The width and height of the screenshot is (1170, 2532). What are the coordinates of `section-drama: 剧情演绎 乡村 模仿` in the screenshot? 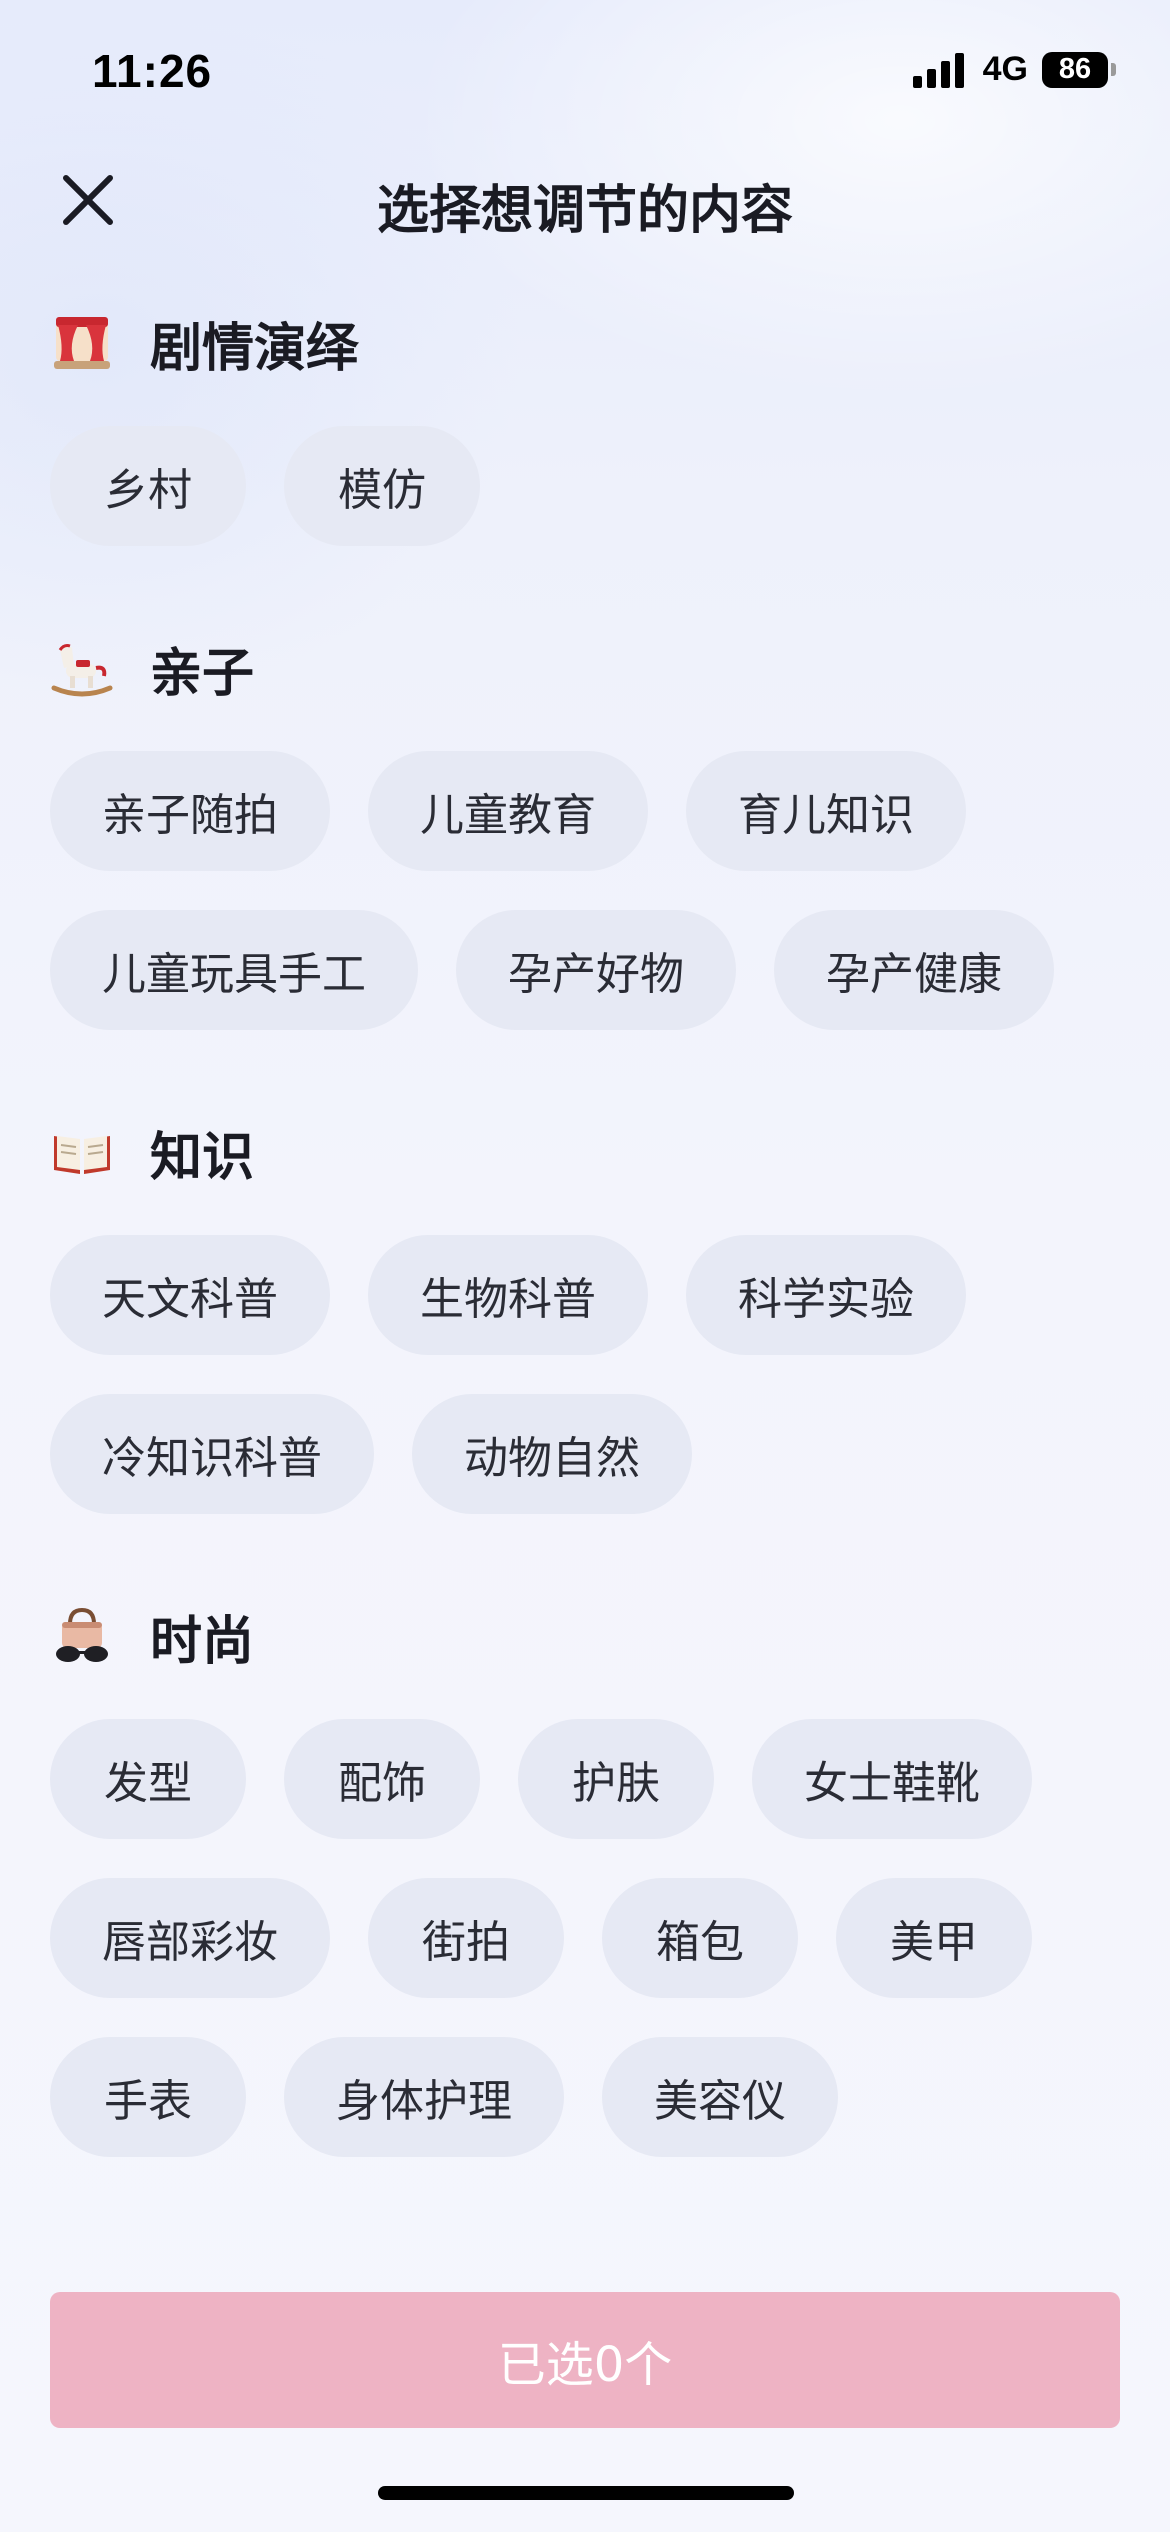 It's located at (585, 442).